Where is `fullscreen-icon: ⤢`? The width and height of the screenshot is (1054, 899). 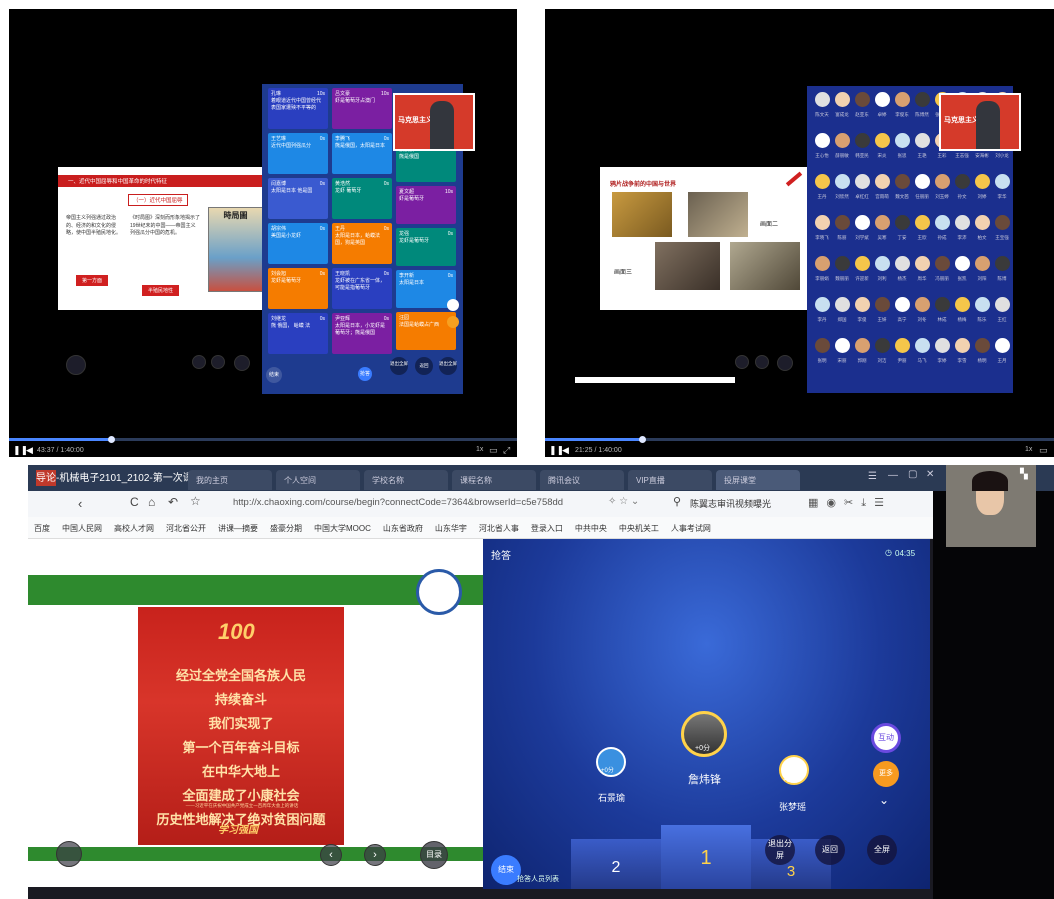
fullscreen-icon: ⤢ is located at coordinates (506, 450).